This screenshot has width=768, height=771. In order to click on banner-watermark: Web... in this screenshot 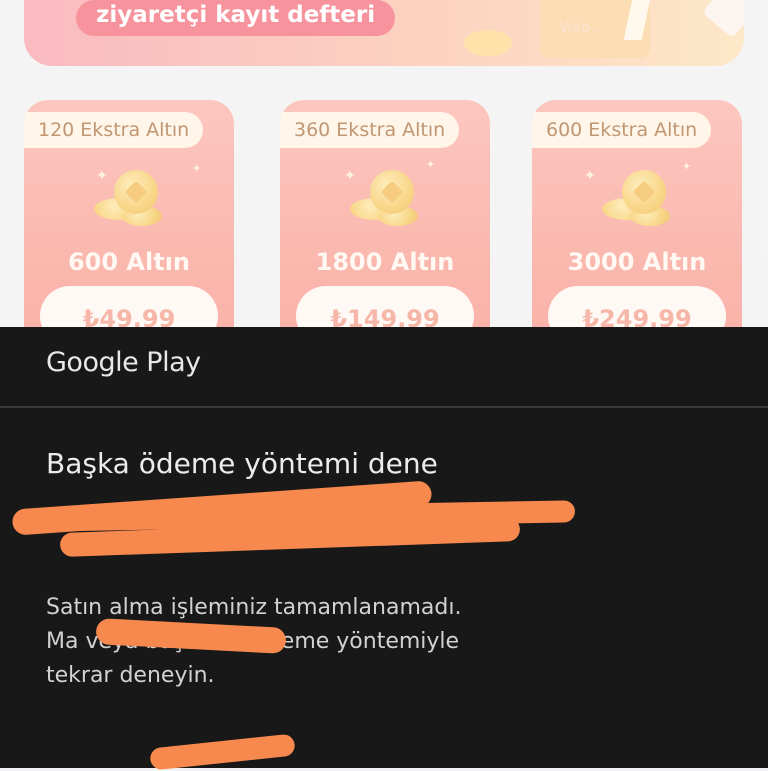, I will do `click(582, 28)`.